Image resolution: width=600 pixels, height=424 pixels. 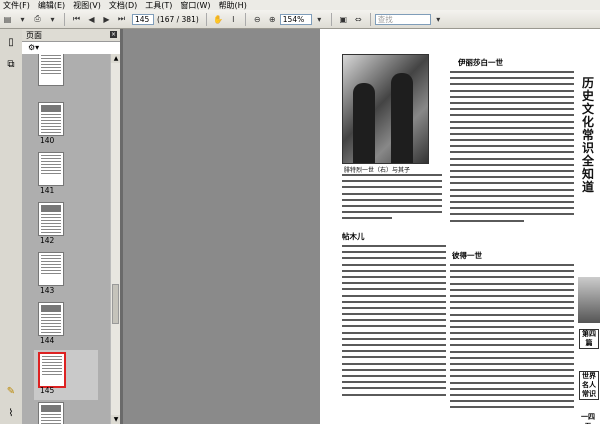 What do you see at coordinates (11, 391) in the screenshot?
I see `comments-icon: ✎` at bounding box center [11, 391].